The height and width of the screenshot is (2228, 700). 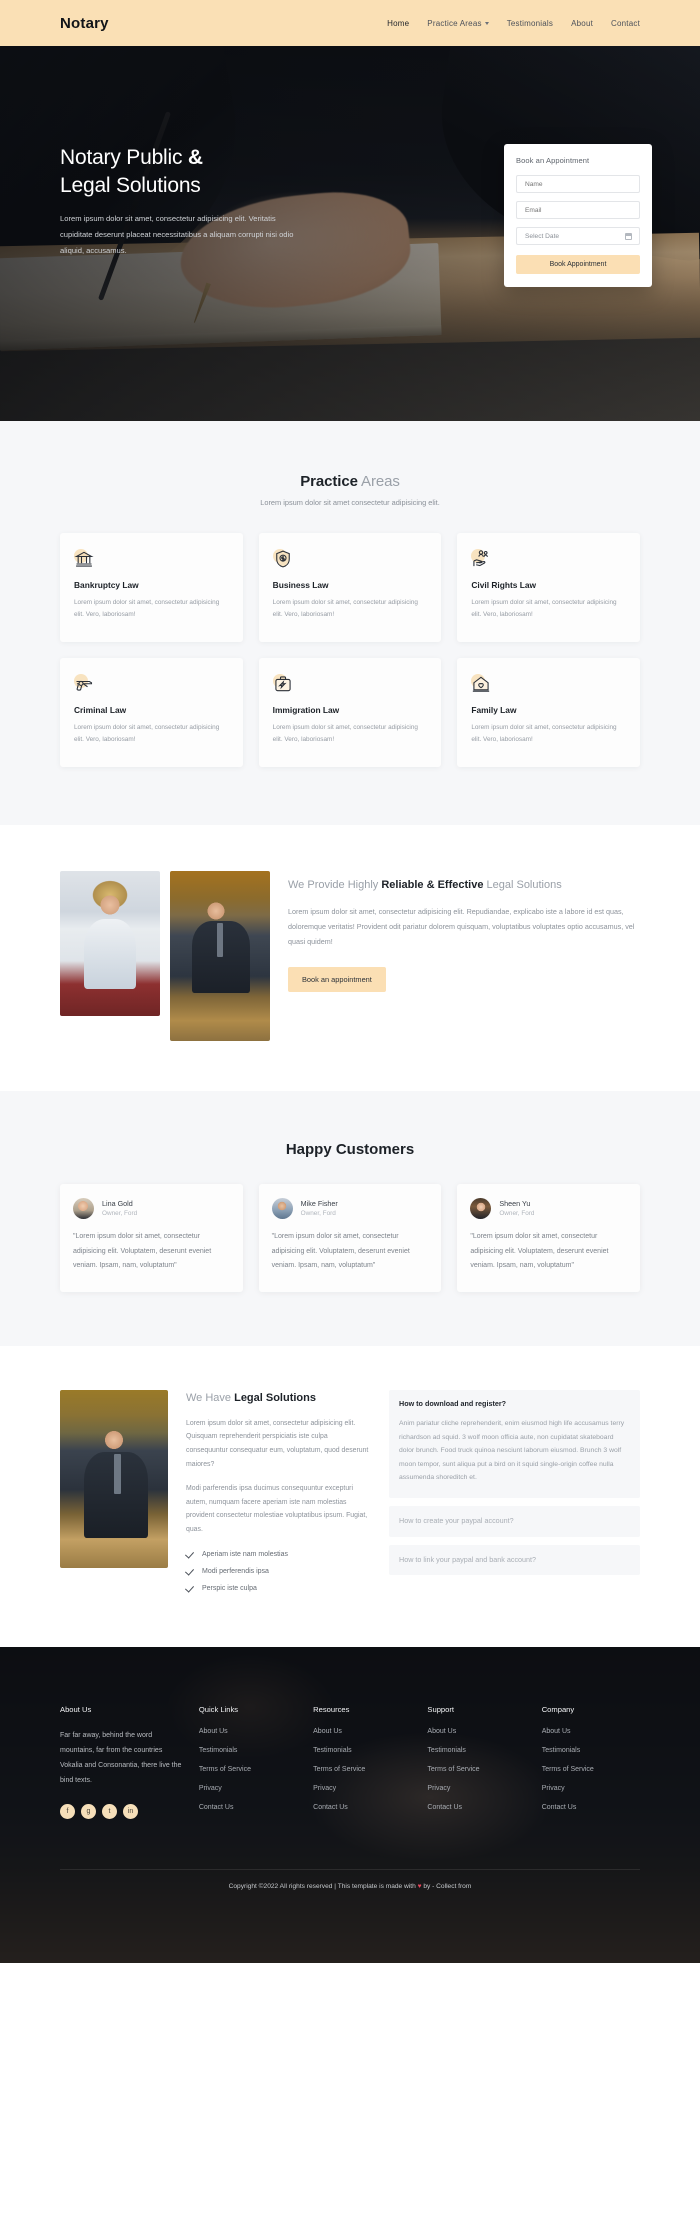 What do you see at coordinates (441, 1709) in the screenshot?
I see `footer-heading: Support` at bounding box center [441, 1709].